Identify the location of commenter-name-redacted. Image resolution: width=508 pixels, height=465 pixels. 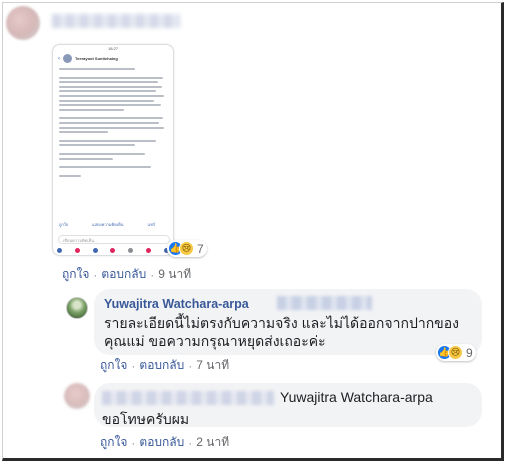
(116, 21).